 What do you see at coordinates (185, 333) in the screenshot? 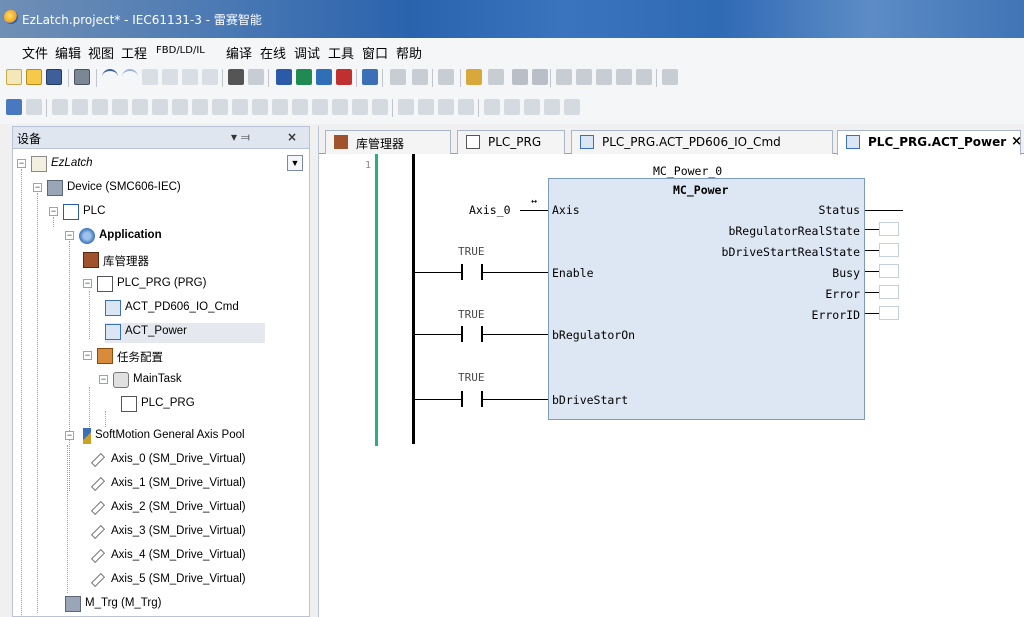
I see `tree-node-act-power: ACT_Power` at bounding box center [185, 333].